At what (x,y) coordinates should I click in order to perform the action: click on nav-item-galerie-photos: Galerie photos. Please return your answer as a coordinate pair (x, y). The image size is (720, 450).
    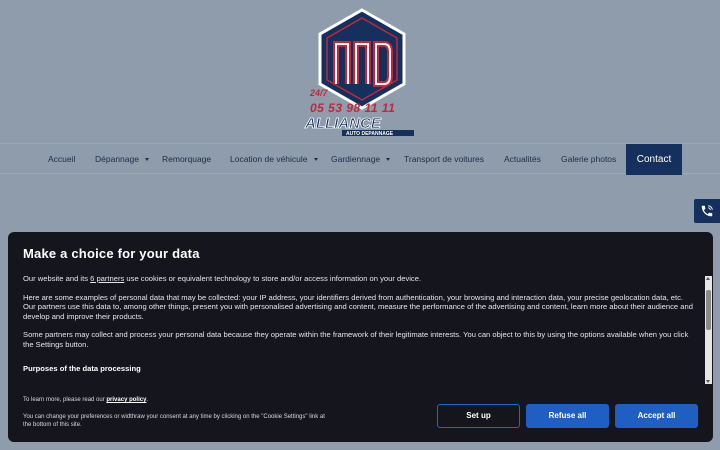
    Looking at the image, I should click on (588, 159).